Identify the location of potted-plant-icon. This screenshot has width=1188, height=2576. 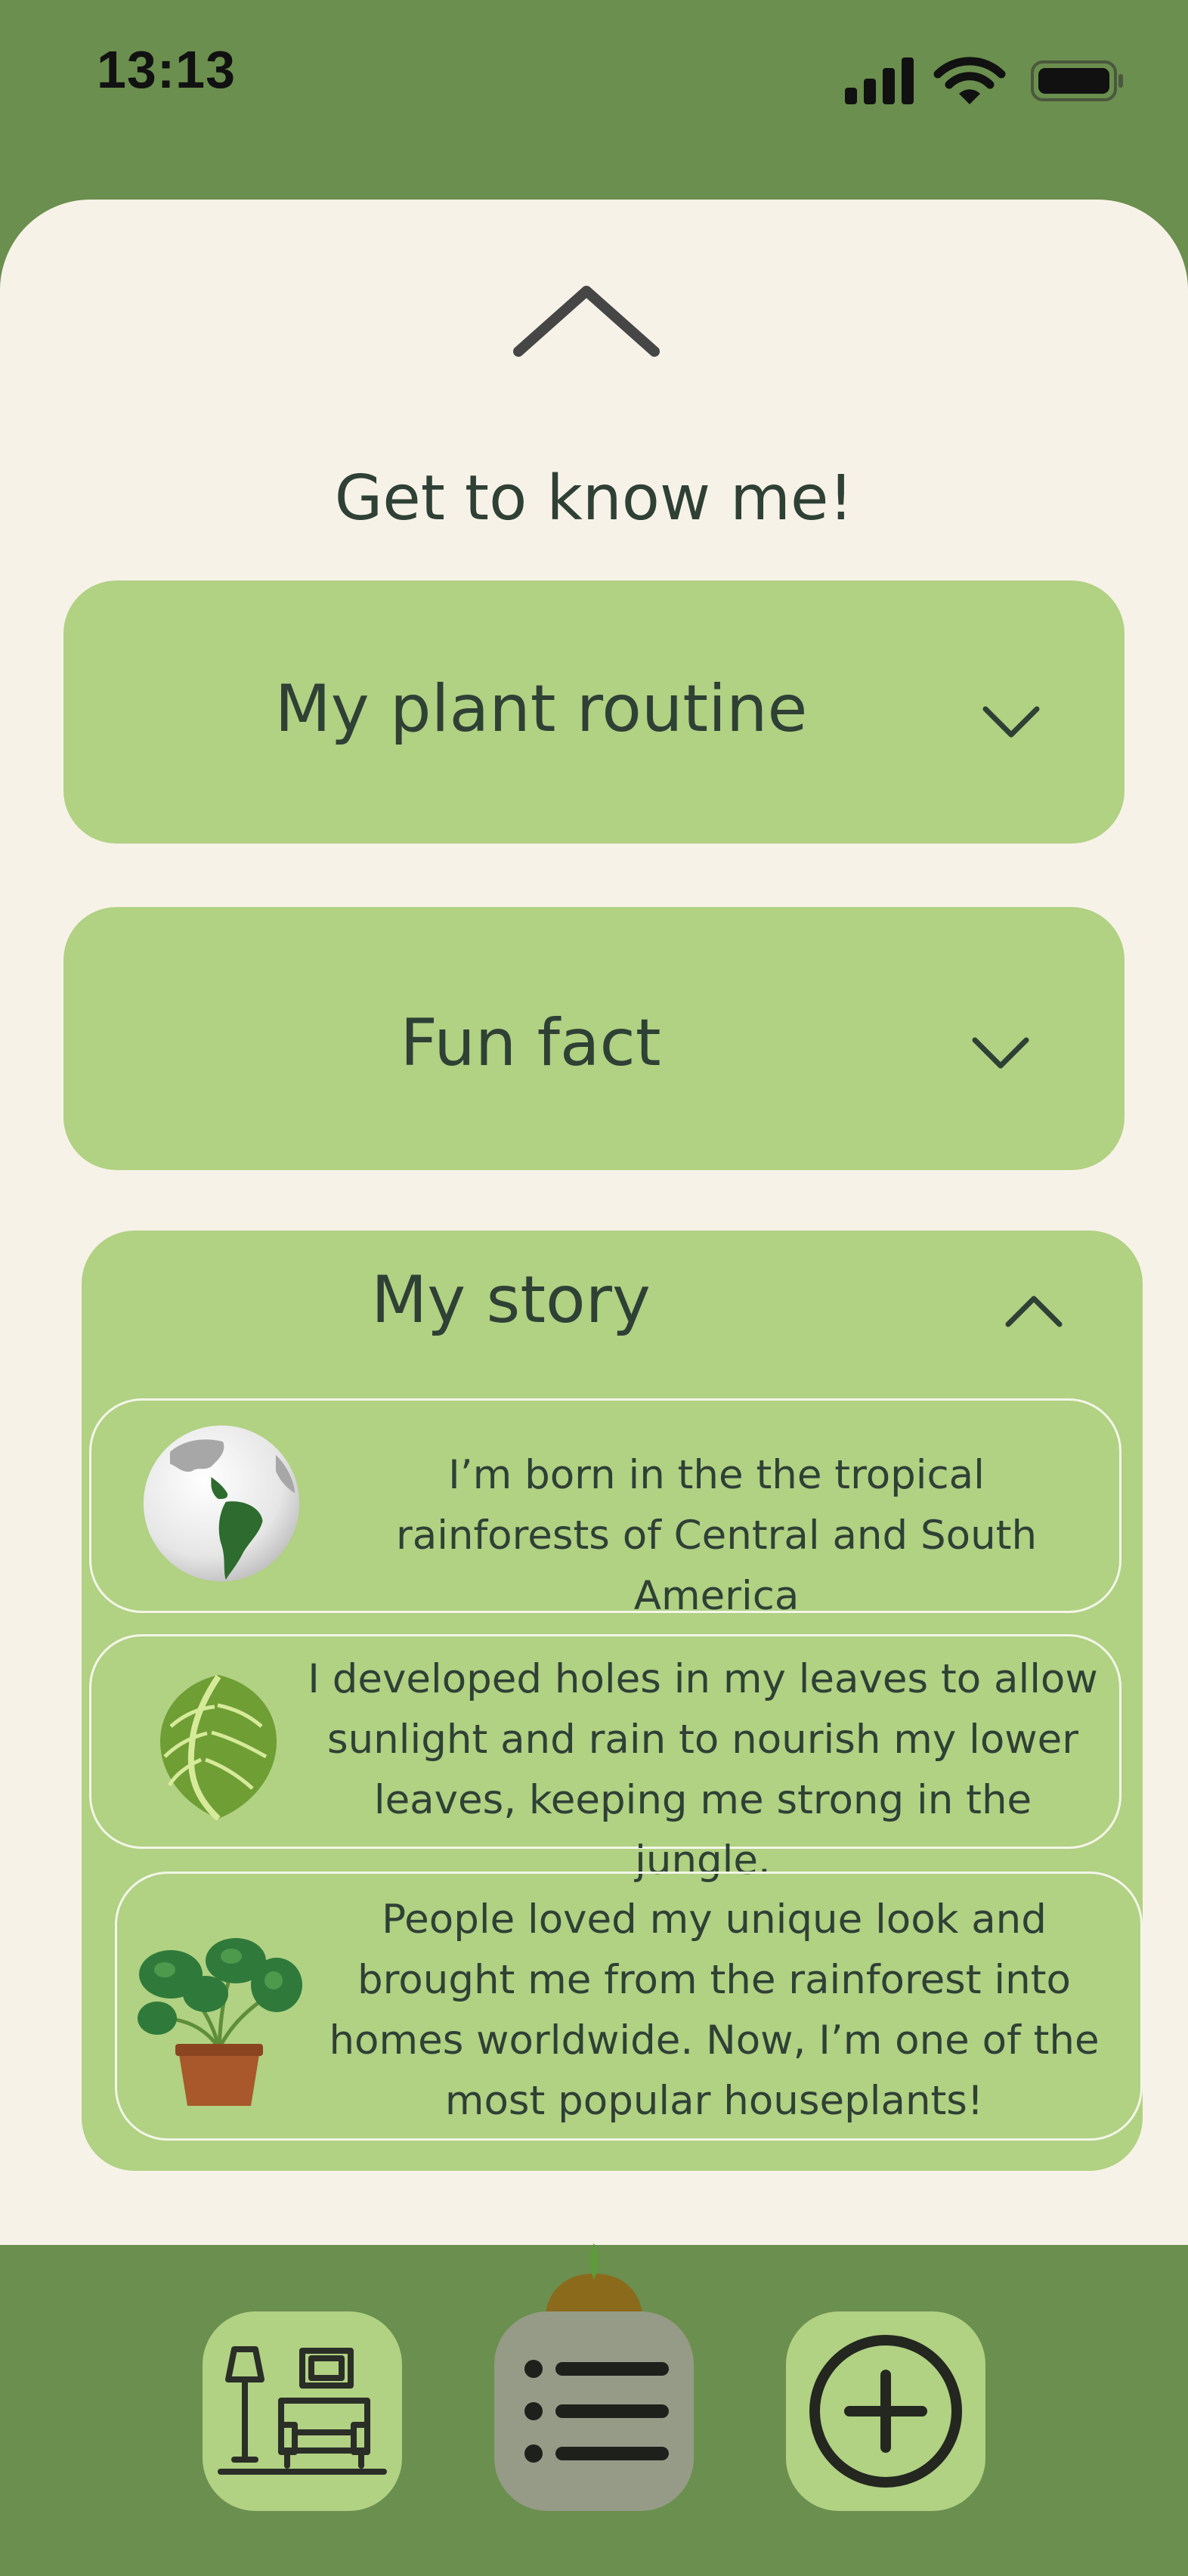
(220, 2022).